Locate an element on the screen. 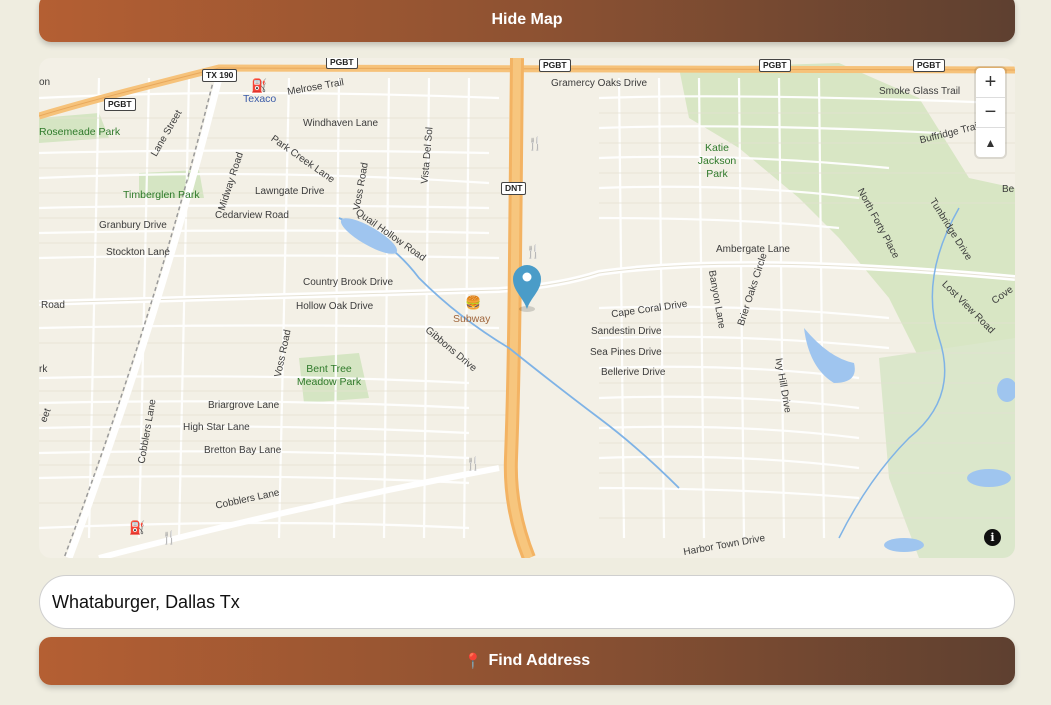  street-label: Country Brook Drive is located at coordinates (348, 282).